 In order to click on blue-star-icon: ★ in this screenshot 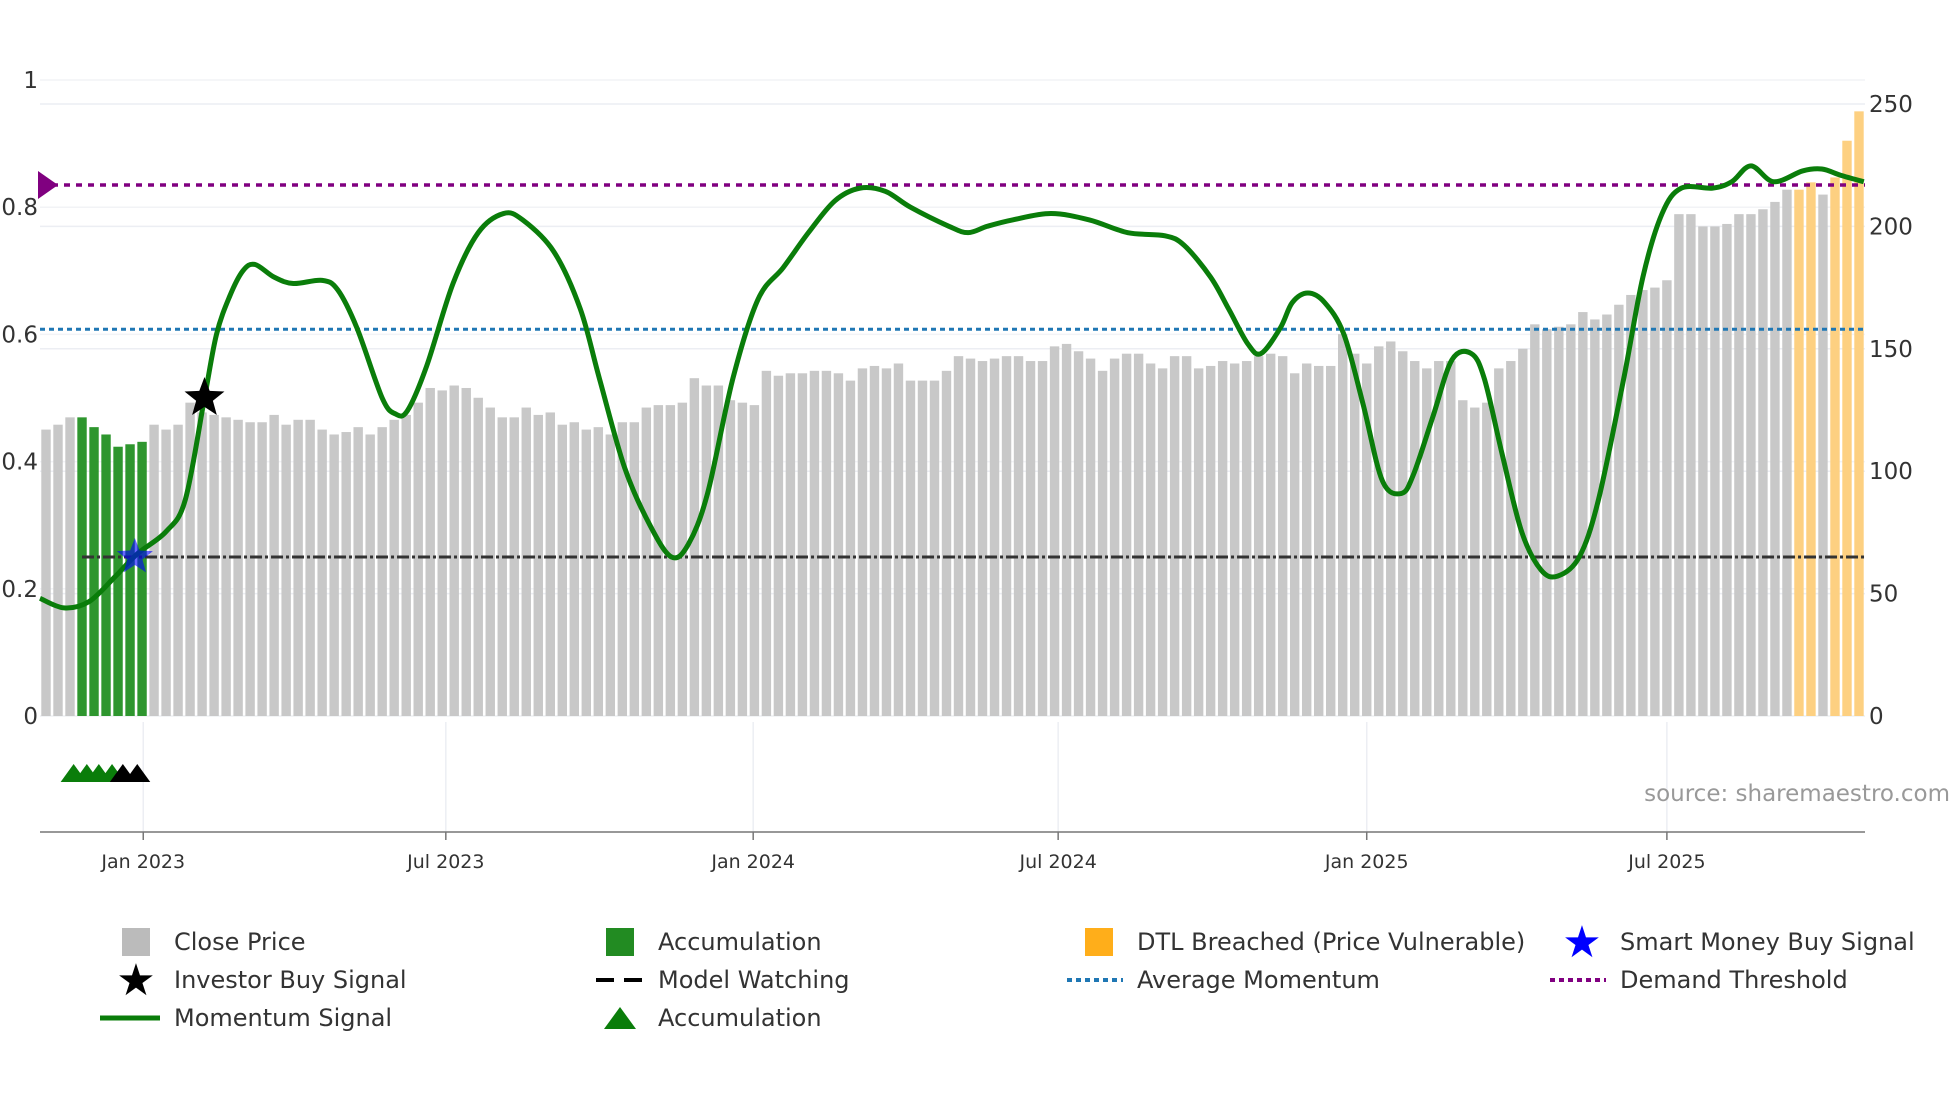, I will do `click(1582, 942)`.